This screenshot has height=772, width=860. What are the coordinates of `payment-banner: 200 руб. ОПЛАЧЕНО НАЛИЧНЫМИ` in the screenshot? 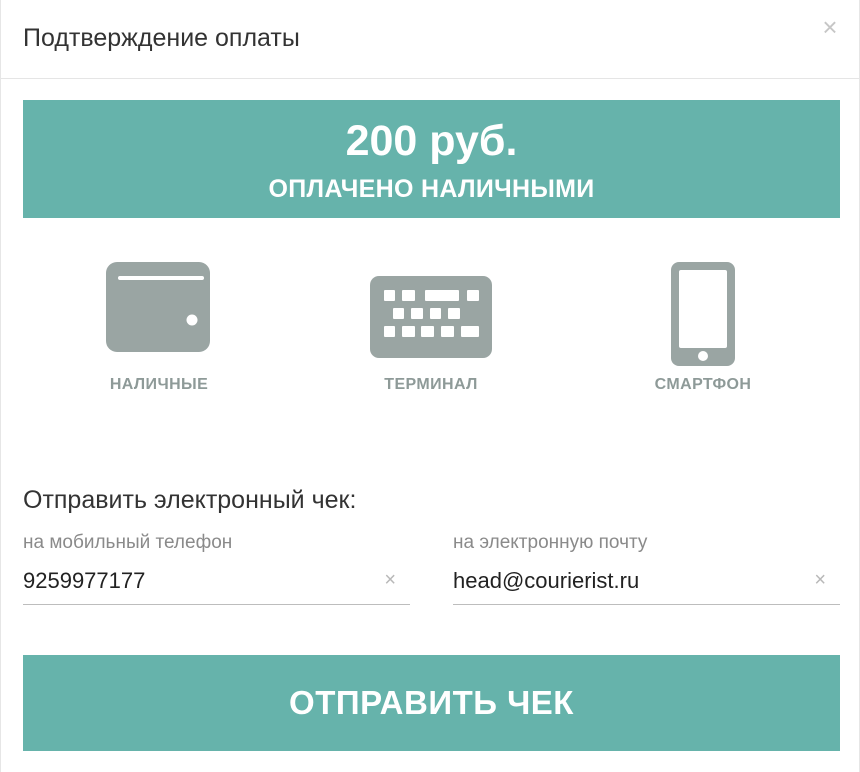 It's located at (431, 159).